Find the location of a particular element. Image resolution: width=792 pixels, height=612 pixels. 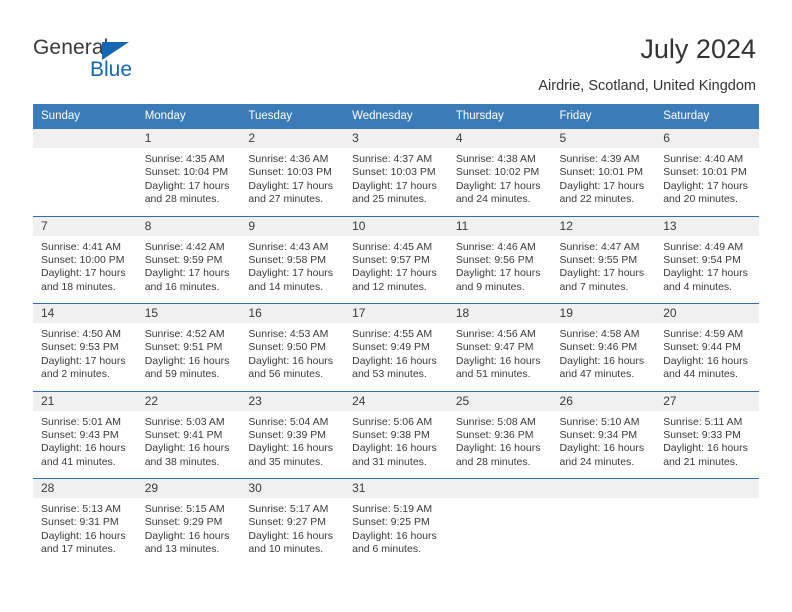

day-number-cell: 1 is located at coordinates (188, 138).